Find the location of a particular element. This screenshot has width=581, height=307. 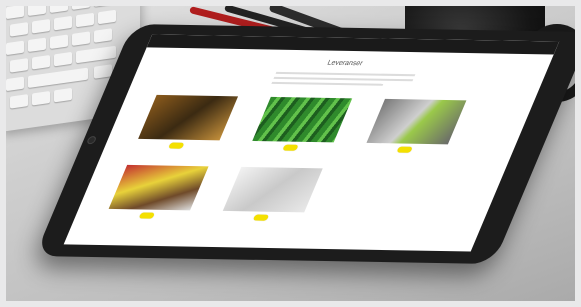

site-plan-photo is located at coordinates (272, 189).